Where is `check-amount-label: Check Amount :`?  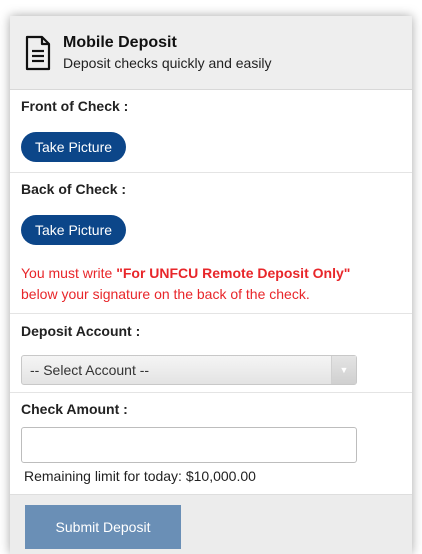 check-amount-label: Check Amount : is located at coordinates (211, 408).